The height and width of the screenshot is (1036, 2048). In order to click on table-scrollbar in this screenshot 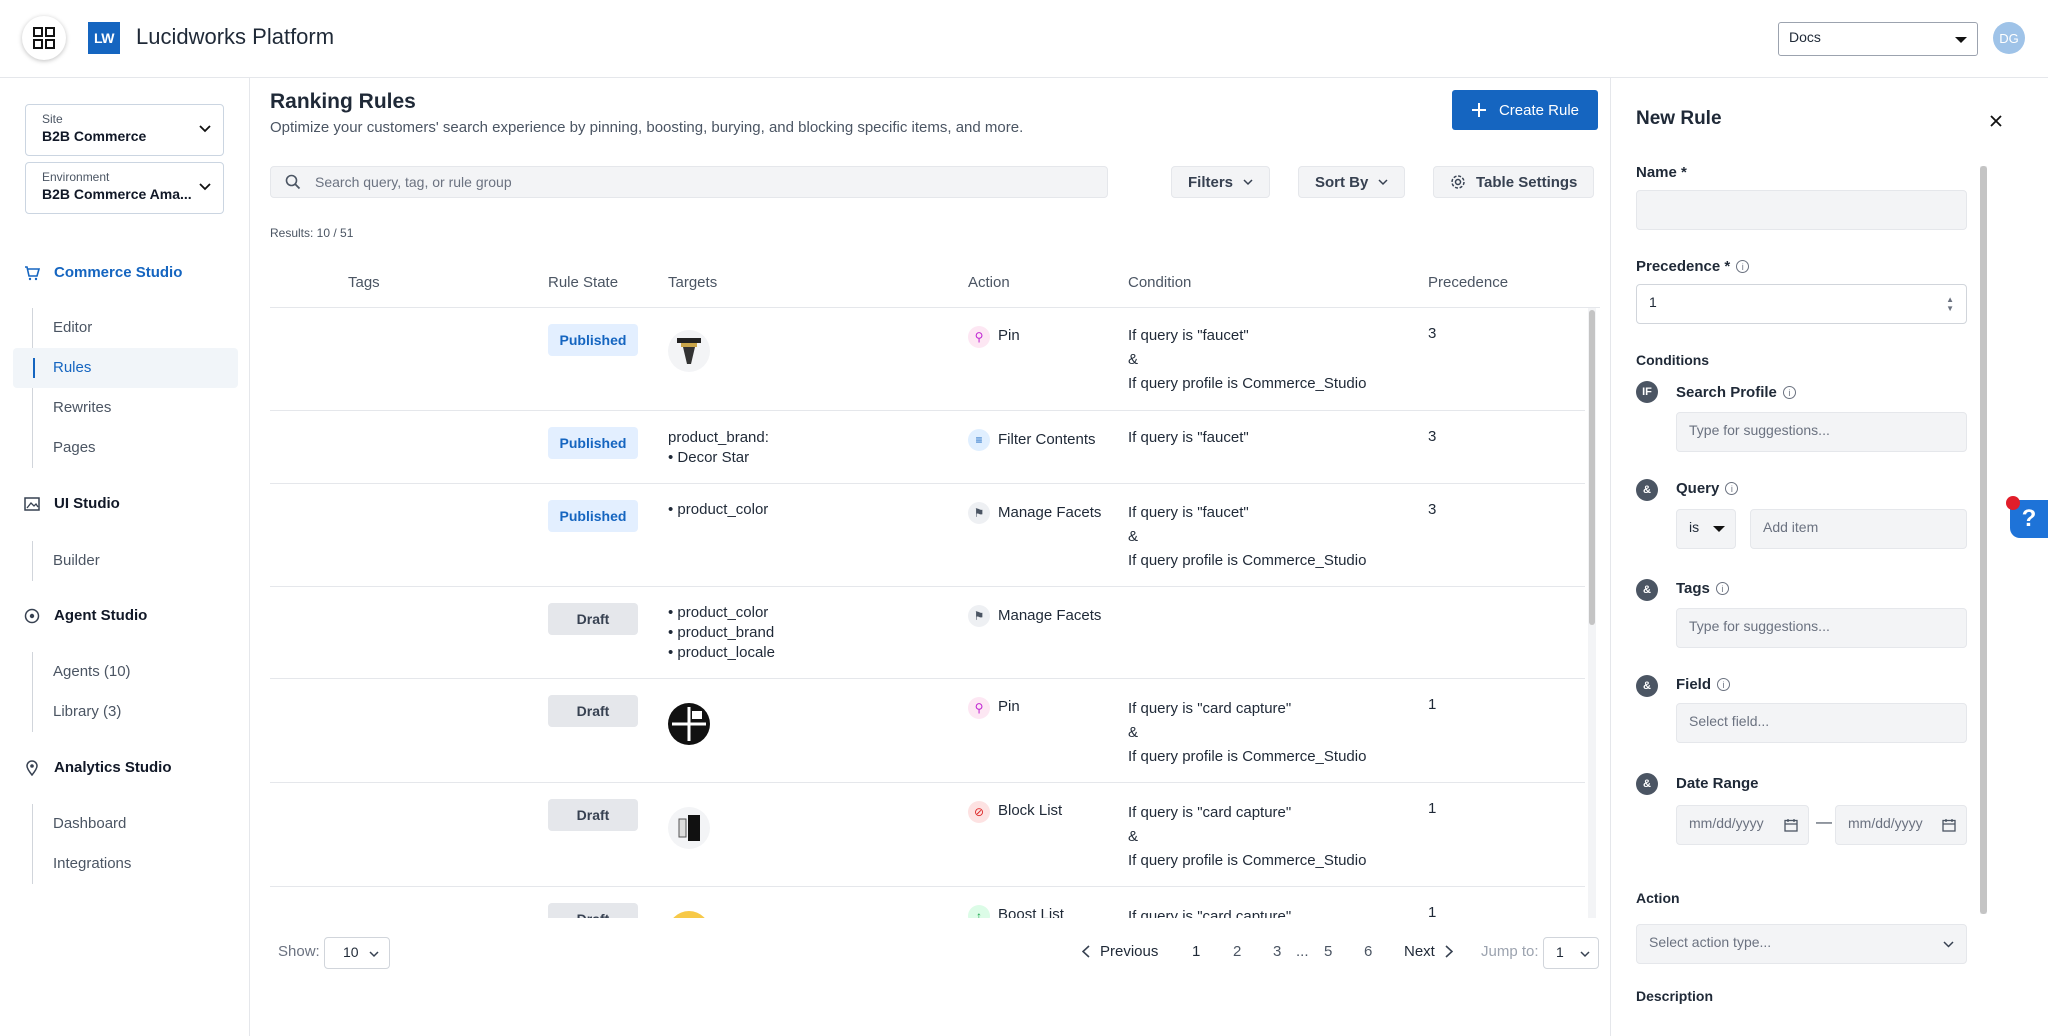, I will do `click(1592, 613)`.